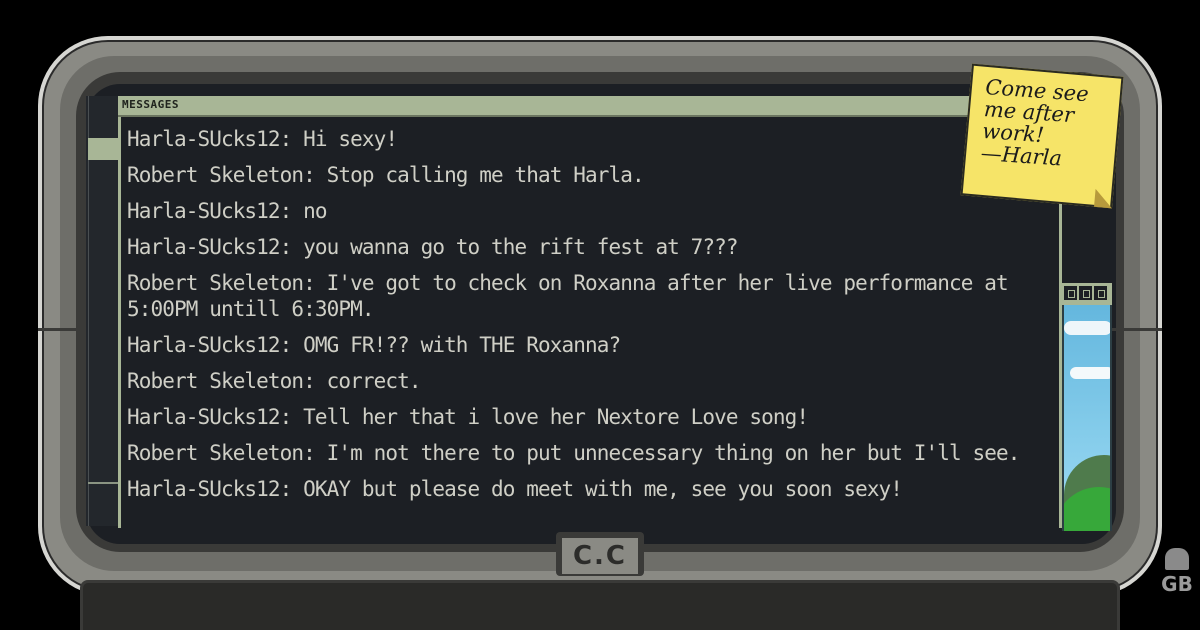 This screenshot has width=1200, height=630. What do you see at coordinates (1177, 559) in the screenshot?
I see `hat-icon` at bounding box center [1177, 559].